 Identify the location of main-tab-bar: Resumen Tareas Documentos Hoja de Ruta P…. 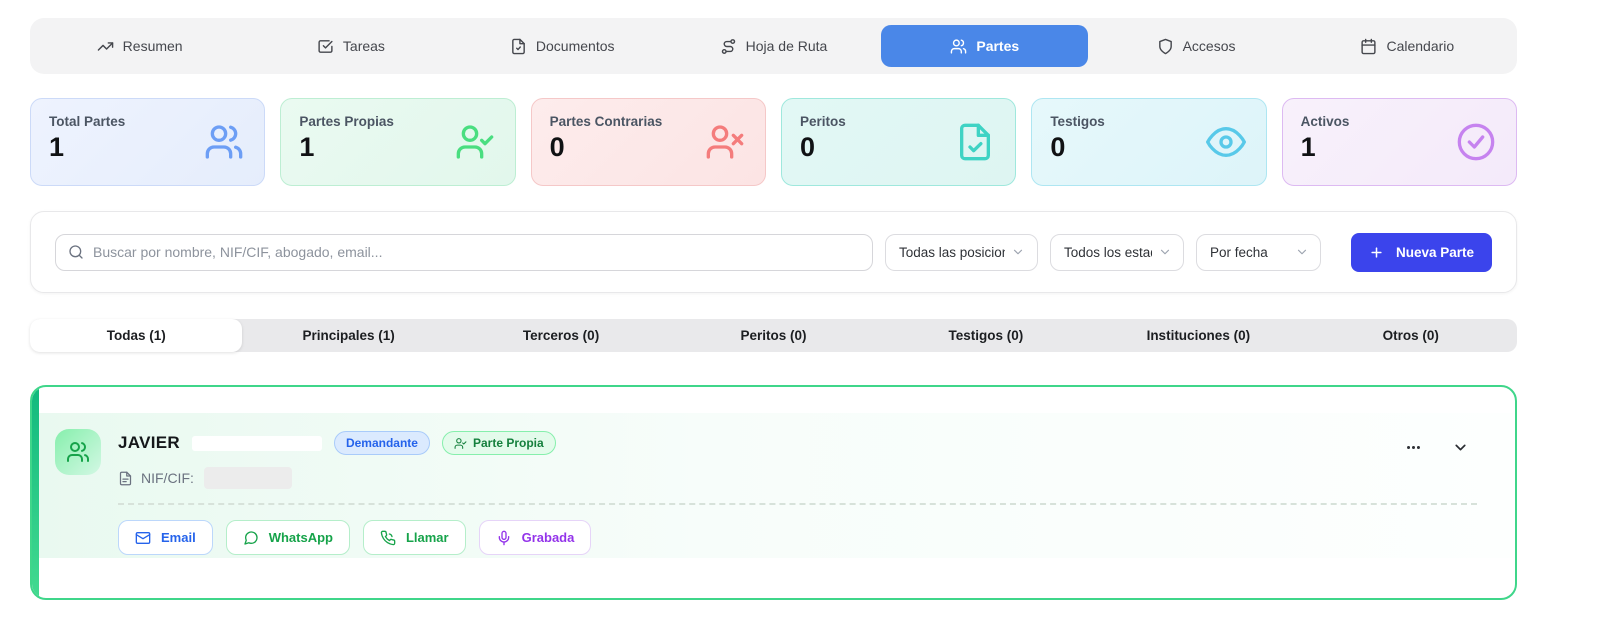
(773, 46).